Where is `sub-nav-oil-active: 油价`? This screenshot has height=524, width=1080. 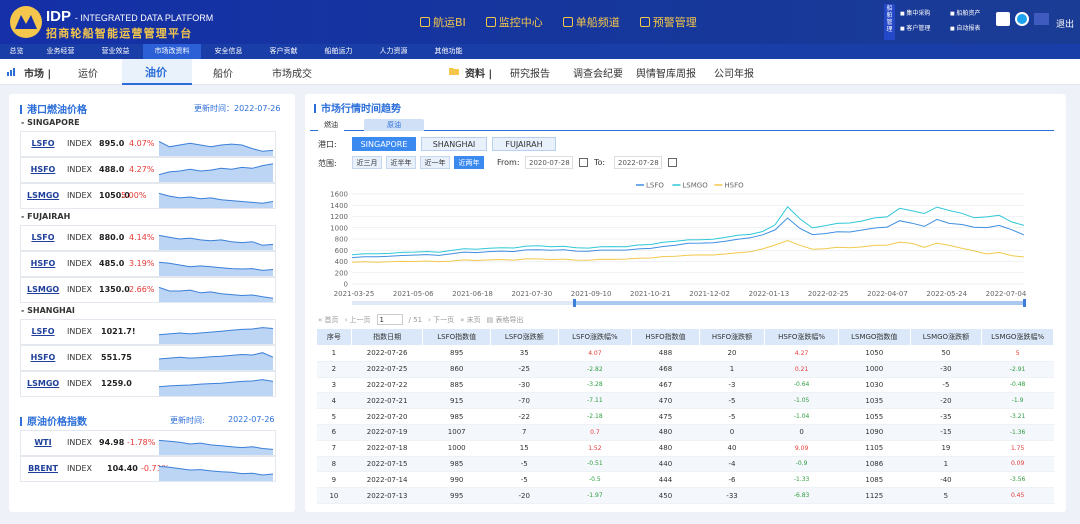
sub-nav-oil-active: 油价 is located at coordinates (157, 72).